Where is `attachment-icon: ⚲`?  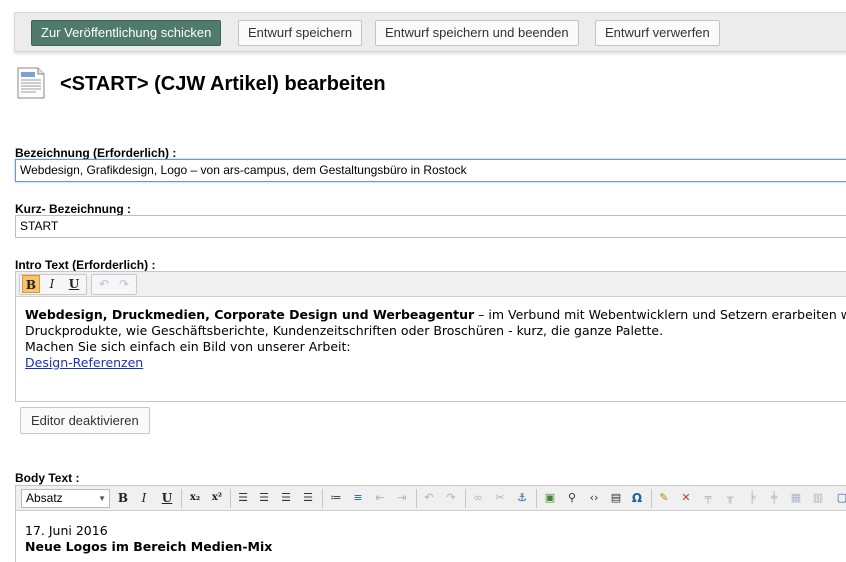 attachment-icon: ⚲ is located at coordinates (572, 498).